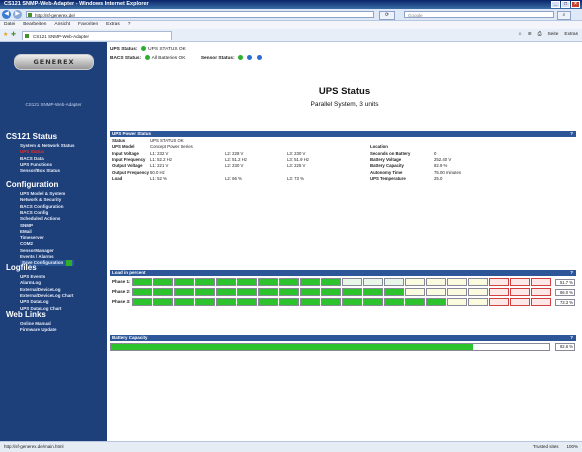  What do you see at coordinates (158, 178) in the screenshot?
I see `power-l1: L1: 52 %` at bounding box center [158, 178].